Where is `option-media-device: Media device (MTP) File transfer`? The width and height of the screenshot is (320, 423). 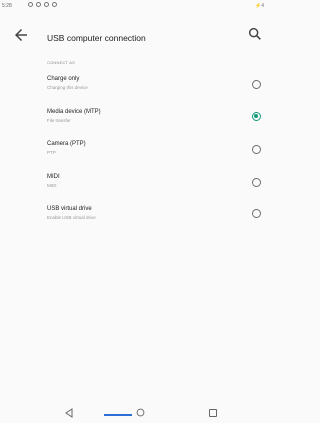
option-media-device: Media device (MTP) File transfer is located at coordinates (133, 124).